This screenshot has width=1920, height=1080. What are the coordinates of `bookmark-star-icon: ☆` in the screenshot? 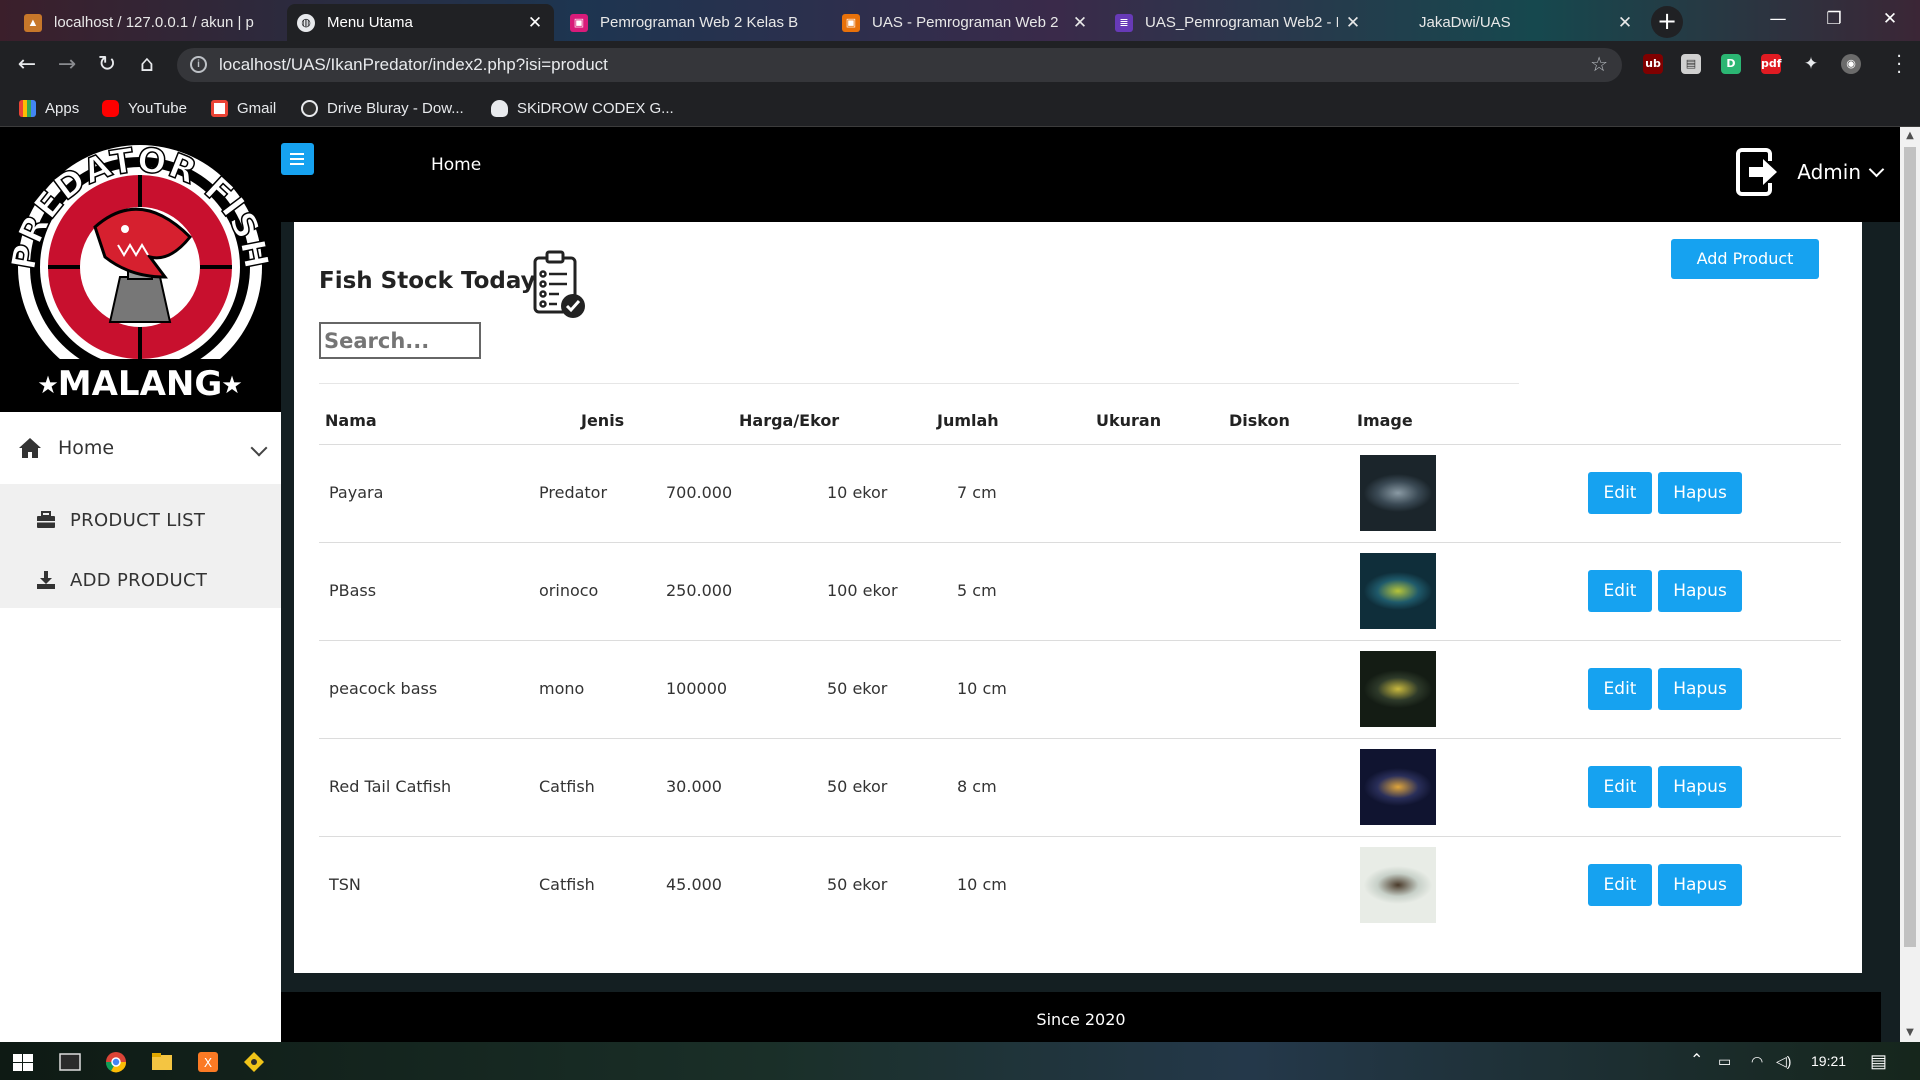 It's located at (1599, 65).